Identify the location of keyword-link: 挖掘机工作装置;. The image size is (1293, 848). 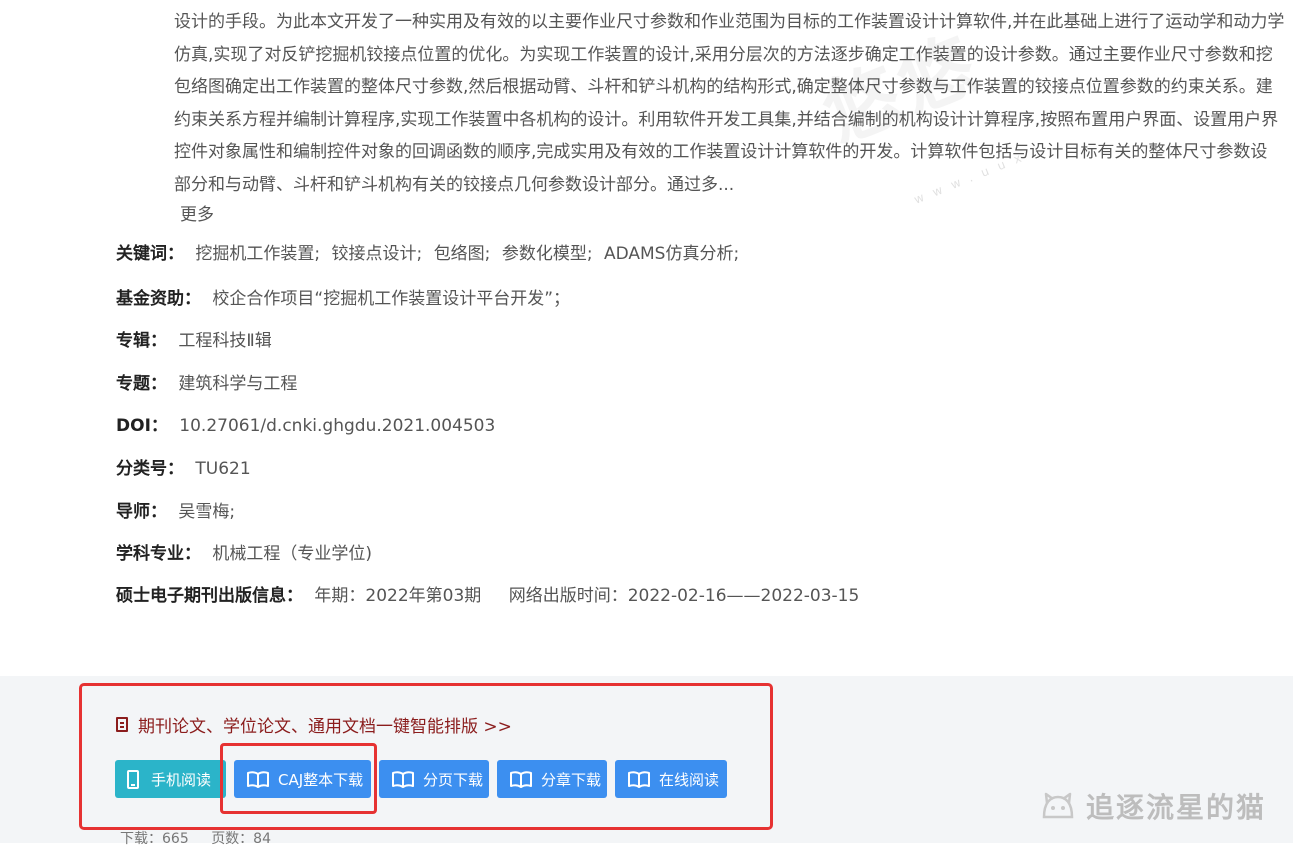
(257, 254).